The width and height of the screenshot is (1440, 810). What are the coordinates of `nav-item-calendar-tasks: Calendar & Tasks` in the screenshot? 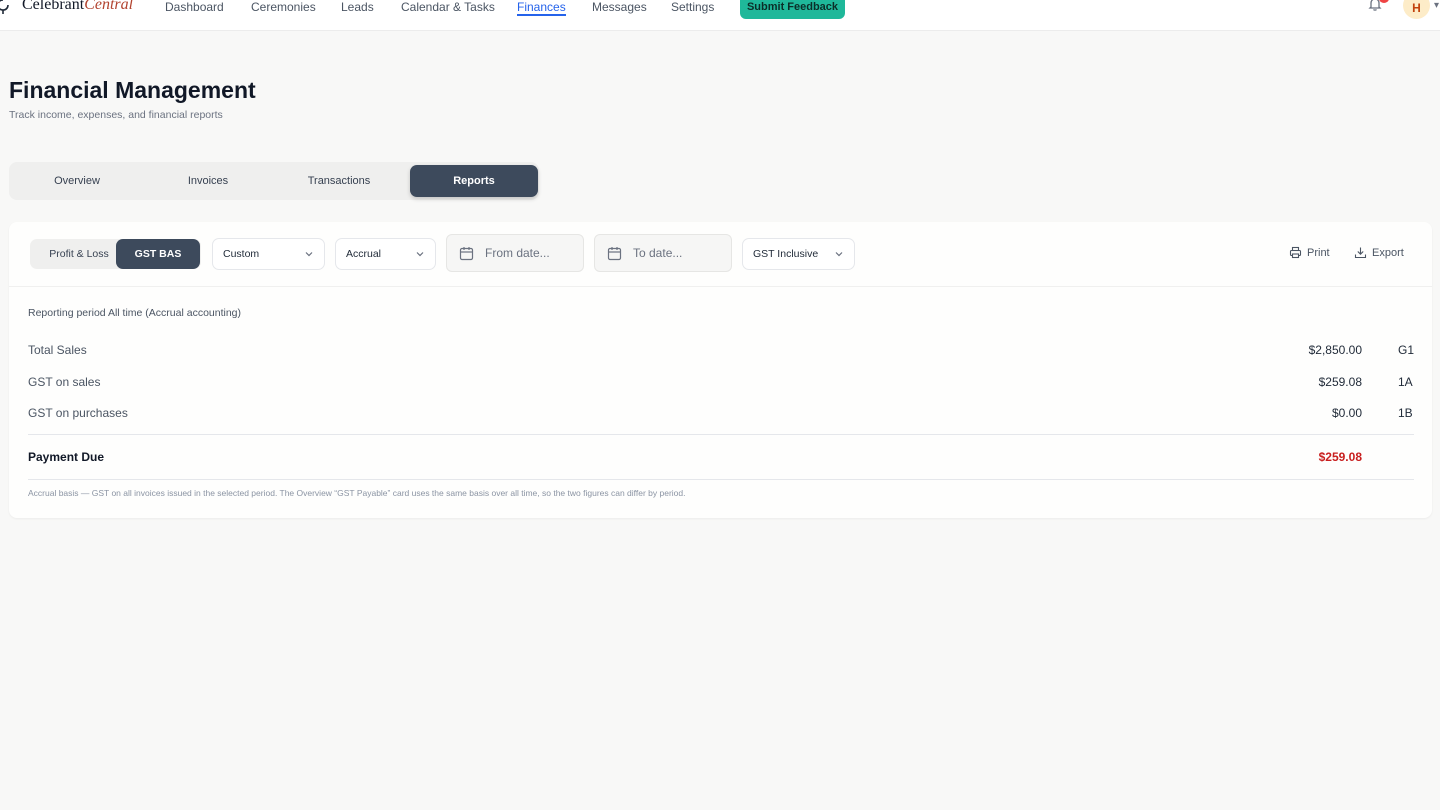 It's located at (448, 7).